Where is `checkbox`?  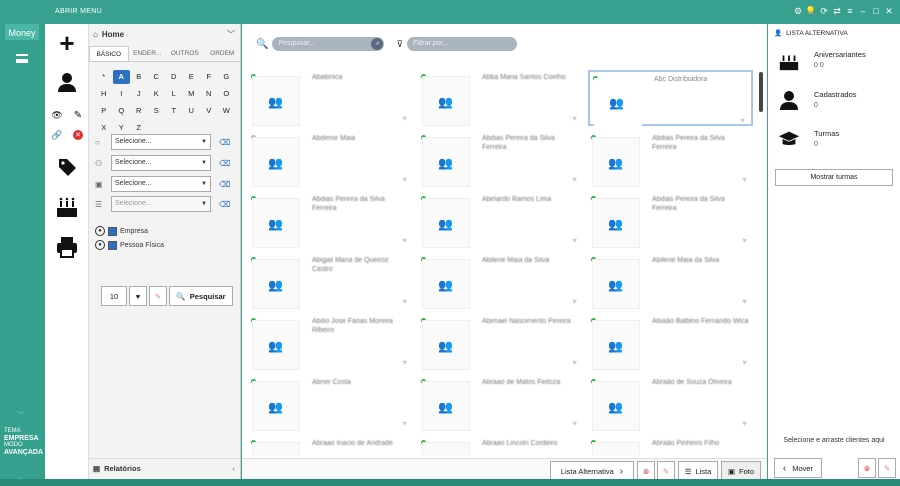
checkbox is located at coordinates (112, 231).